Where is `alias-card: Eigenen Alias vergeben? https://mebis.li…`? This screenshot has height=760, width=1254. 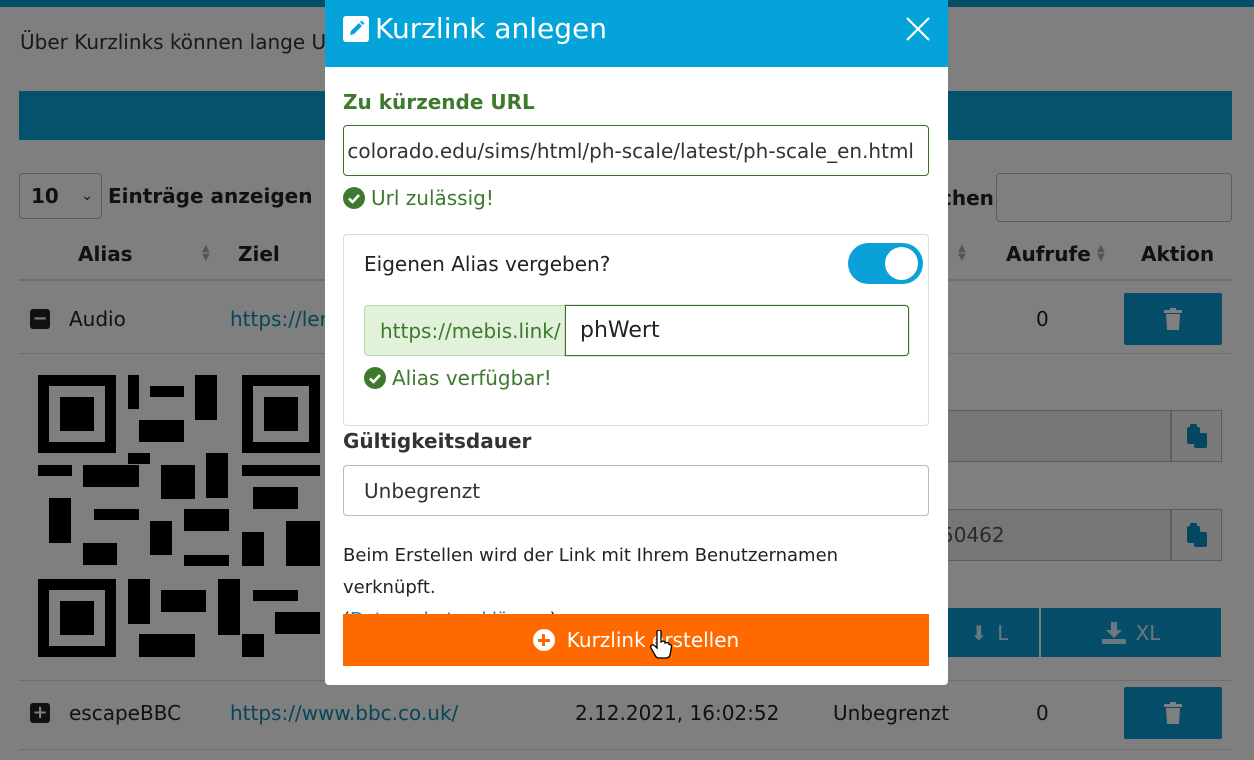 alias-card: Eigenen Alias vergeben? https://mebis.li… is located at coordinates (636, 330).